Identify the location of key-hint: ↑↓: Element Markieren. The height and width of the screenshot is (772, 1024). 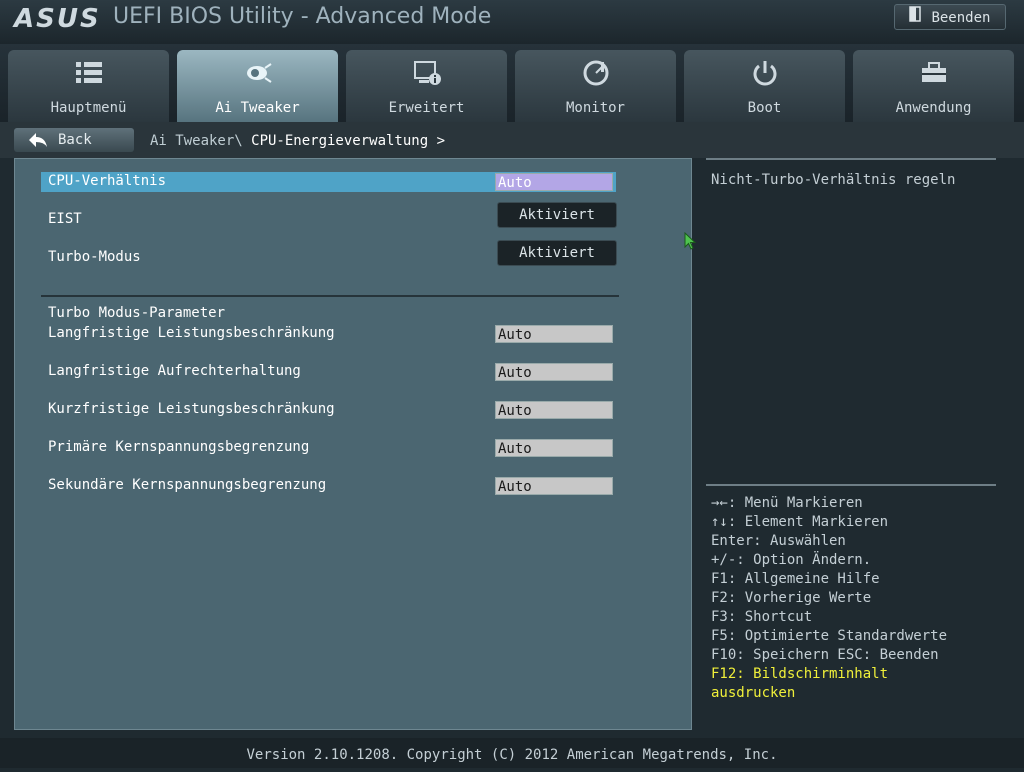
(800, 522).